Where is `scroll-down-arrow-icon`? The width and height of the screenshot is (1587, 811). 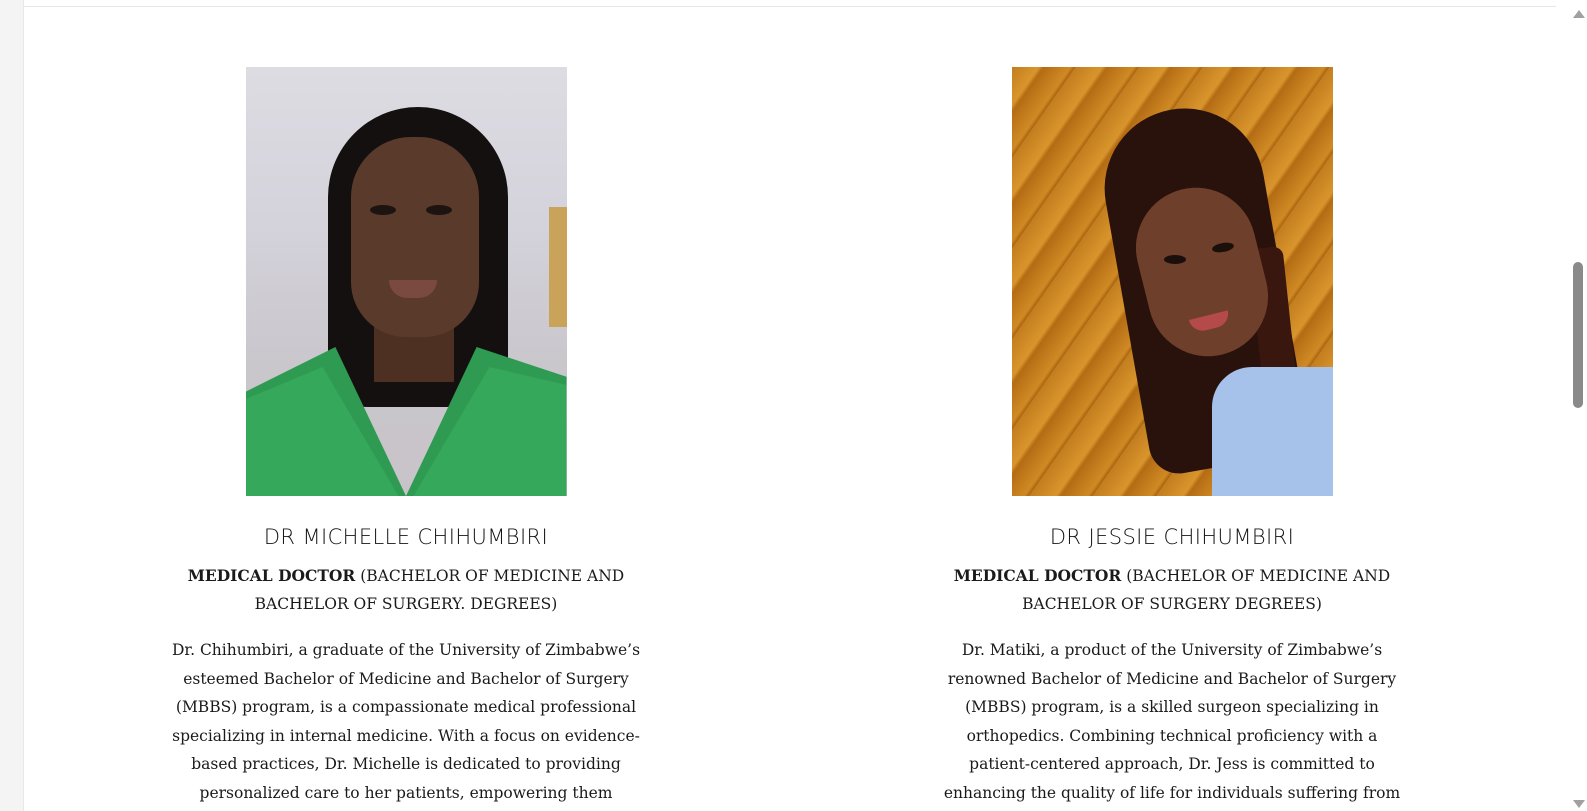
scroll-down-arrow-icon is located at coordinates (1579, 804).